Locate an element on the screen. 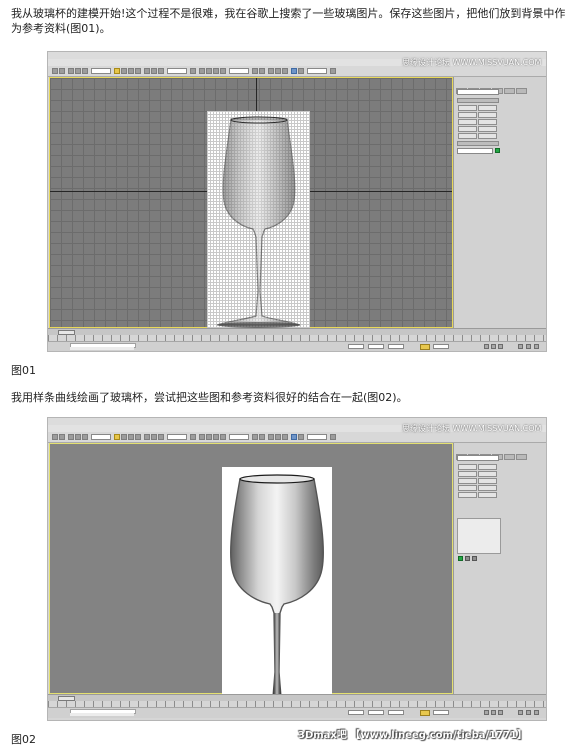 This screenshot has width=582, height=750. reference-coordinate-dropdown is located at coordinates (177, 71).